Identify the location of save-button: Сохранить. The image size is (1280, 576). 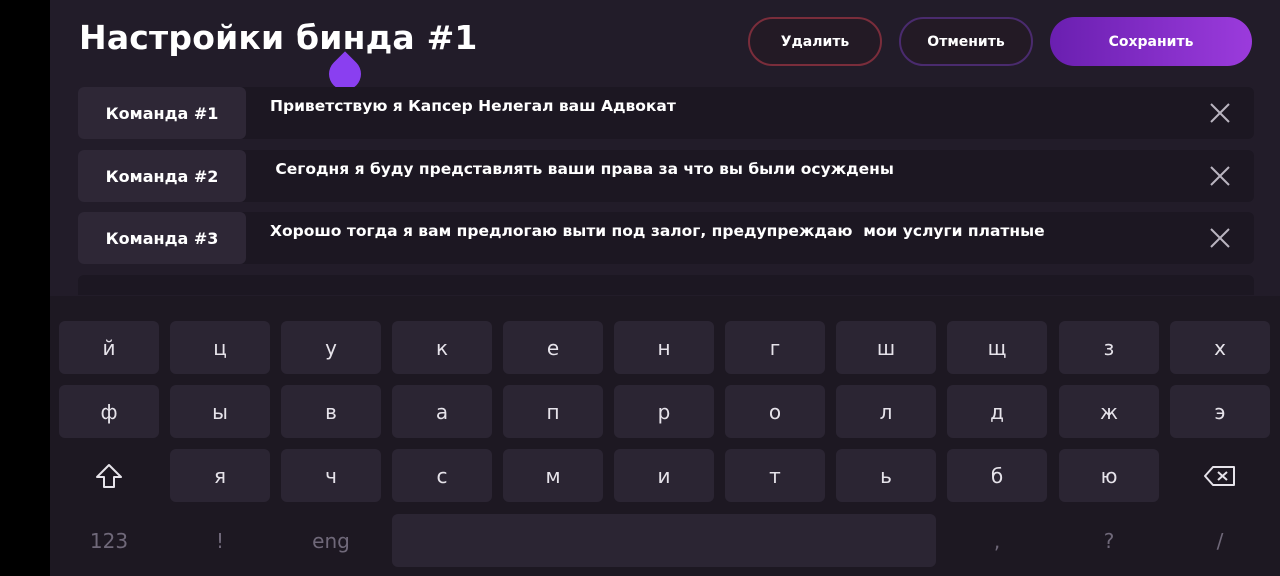
(1151, 41).